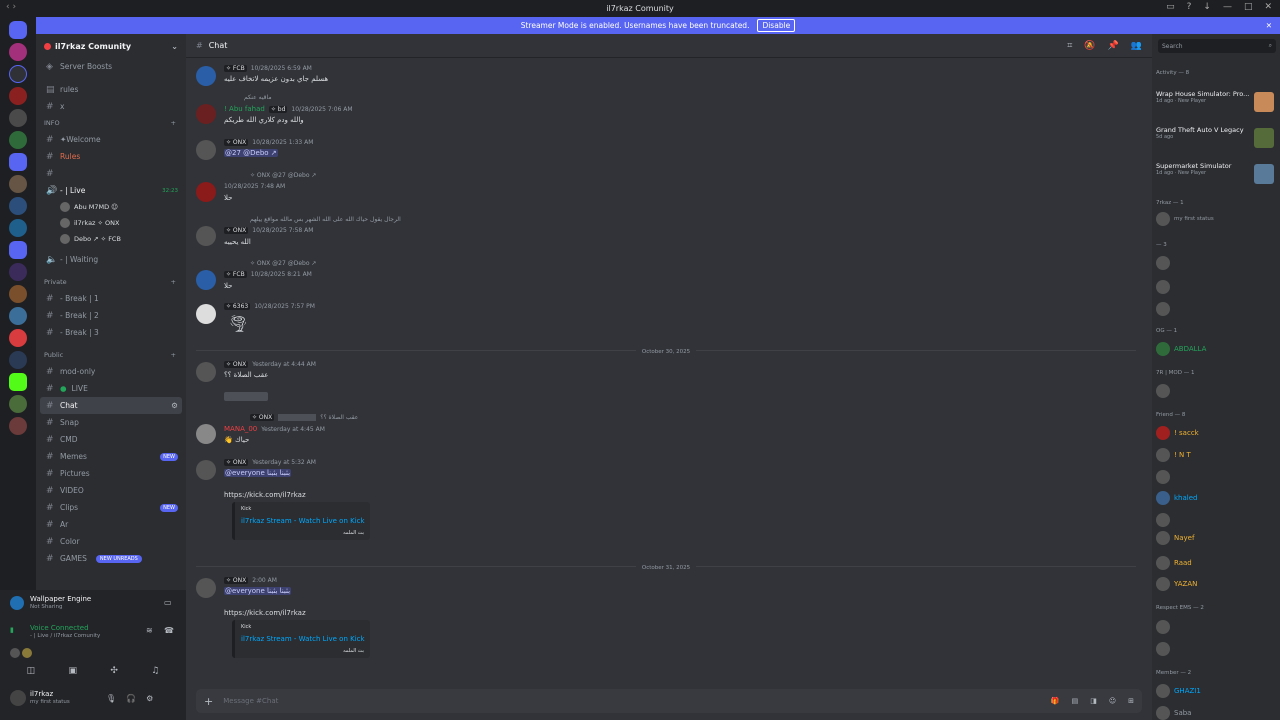 This screenshot has width=1280, height=720. I want to click on voice-channel-live: 🔊 - | Live 32:23, so click(111, 190).